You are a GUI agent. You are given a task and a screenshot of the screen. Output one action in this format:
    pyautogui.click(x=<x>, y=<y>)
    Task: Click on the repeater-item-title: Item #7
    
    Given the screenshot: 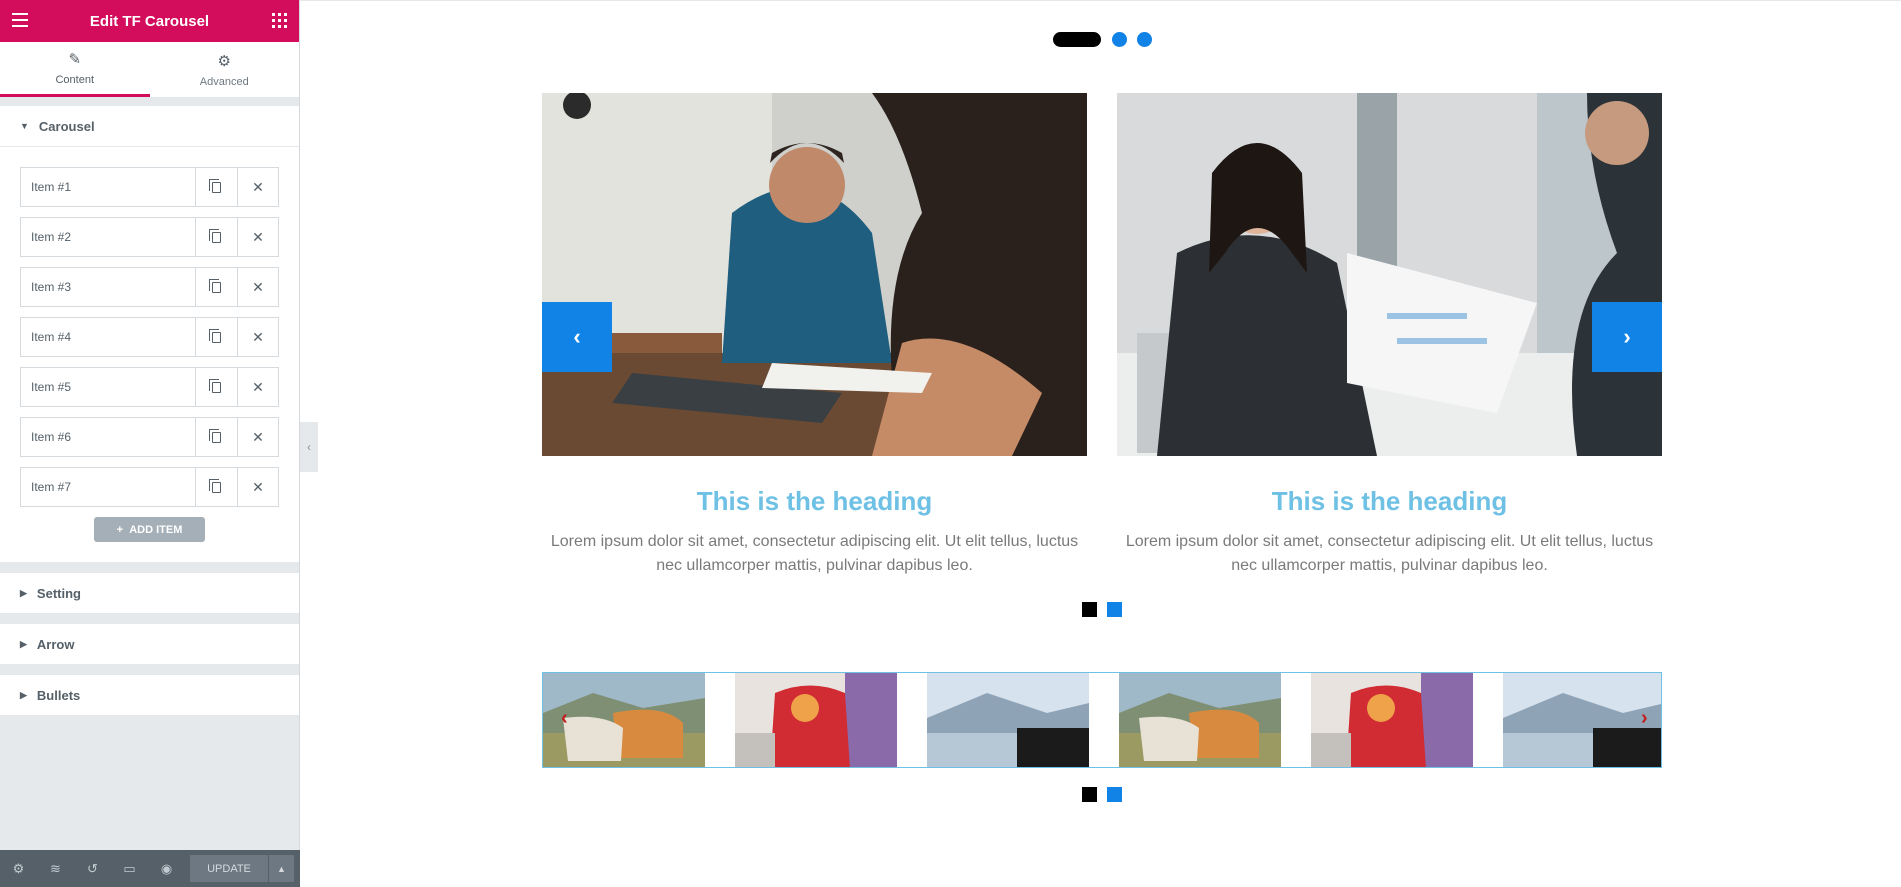 What is the action you would take?
    pyautogui.click(x=108, y=487)
    